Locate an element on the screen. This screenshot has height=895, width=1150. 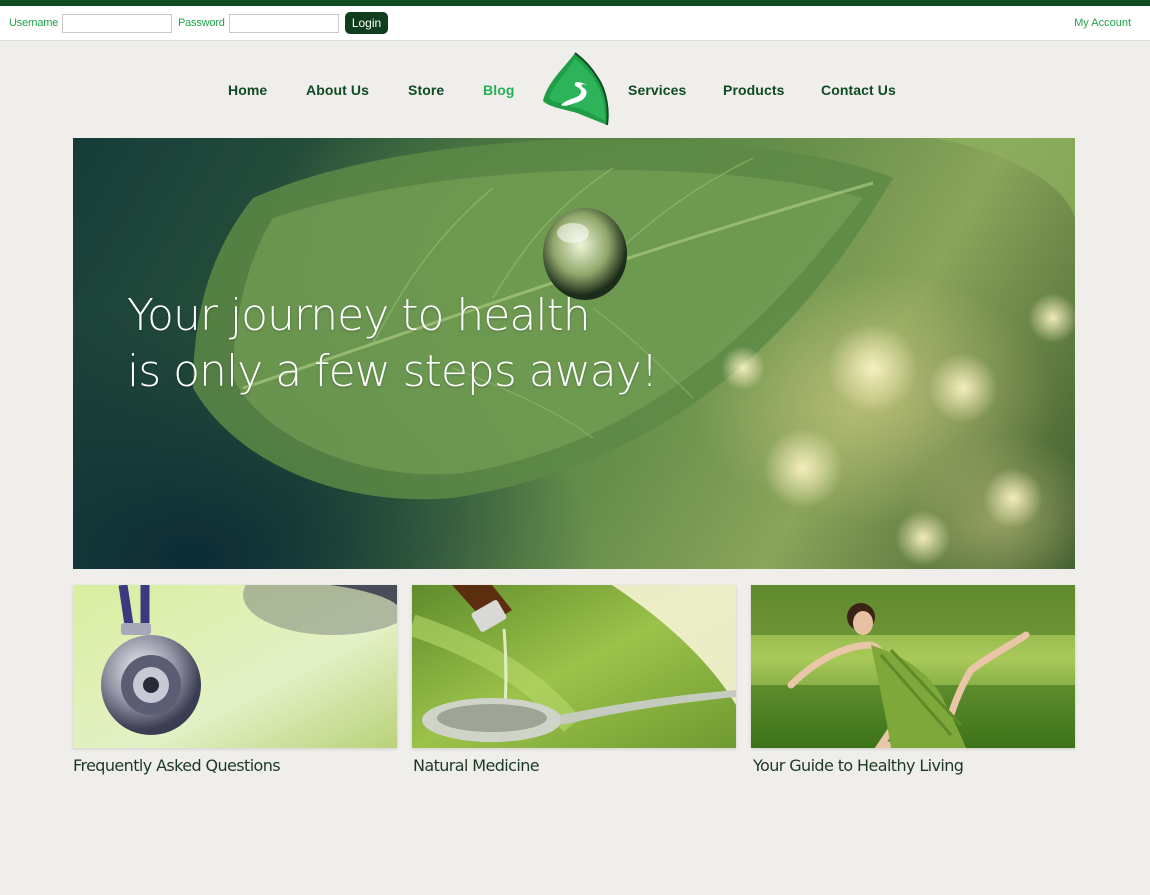
nav-home: Home is located at coordinates (247, 90).